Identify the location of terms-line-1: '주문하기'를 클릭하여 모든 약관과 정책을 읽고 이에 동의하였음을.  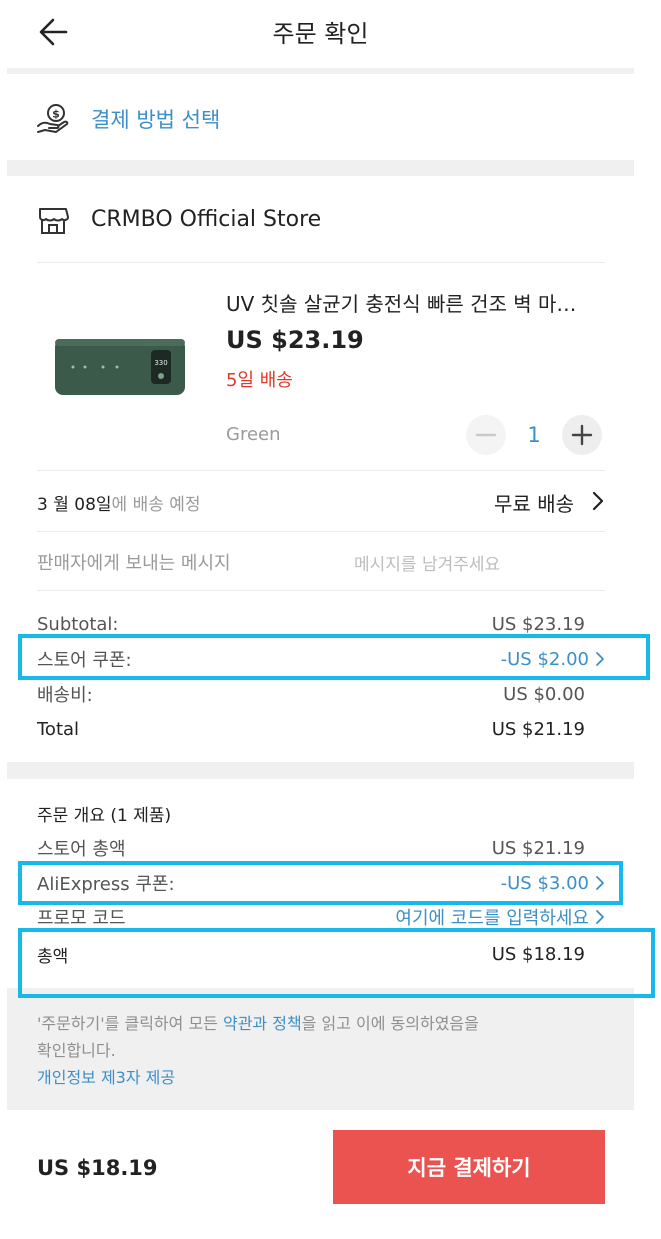
(327, 1023).